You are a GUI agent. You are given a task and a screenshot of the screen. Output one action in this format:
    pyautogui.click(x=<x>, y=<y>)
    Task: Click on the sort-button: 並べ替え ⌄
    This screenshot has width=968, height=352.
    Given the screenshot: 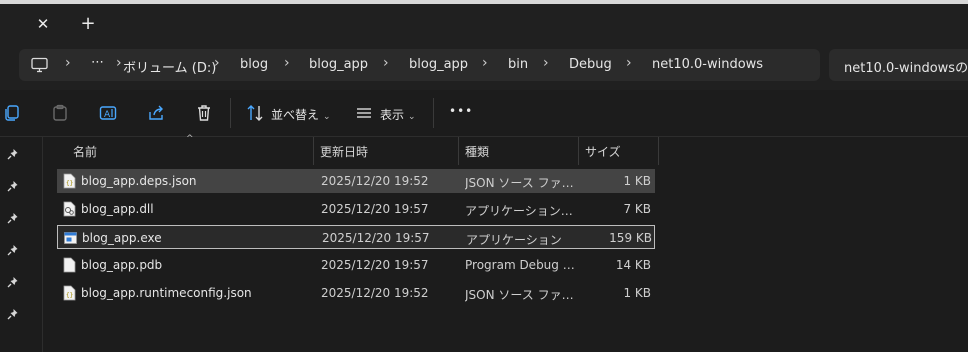 What is the action you would take?
    pyautogui.click(x=301, y=114)
    